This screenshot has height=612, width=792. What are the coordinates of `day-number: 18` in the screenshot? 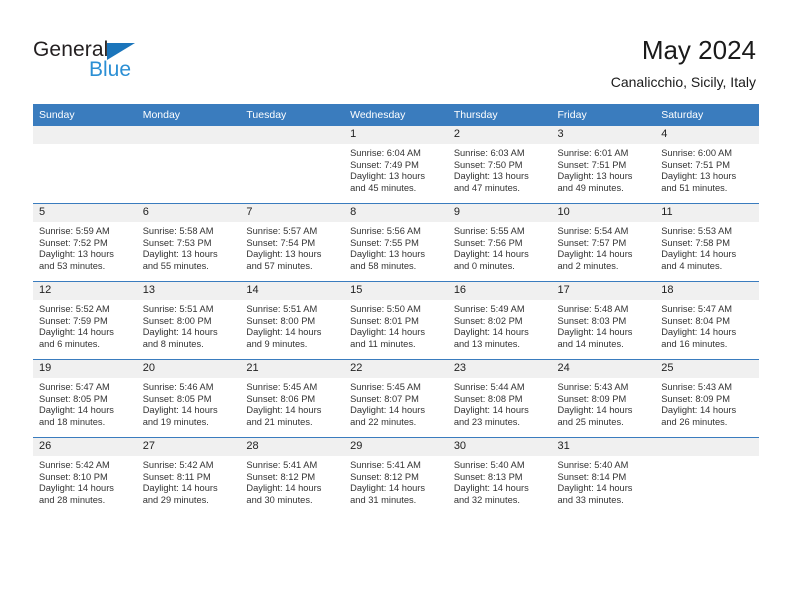 It's located at (707, 291).